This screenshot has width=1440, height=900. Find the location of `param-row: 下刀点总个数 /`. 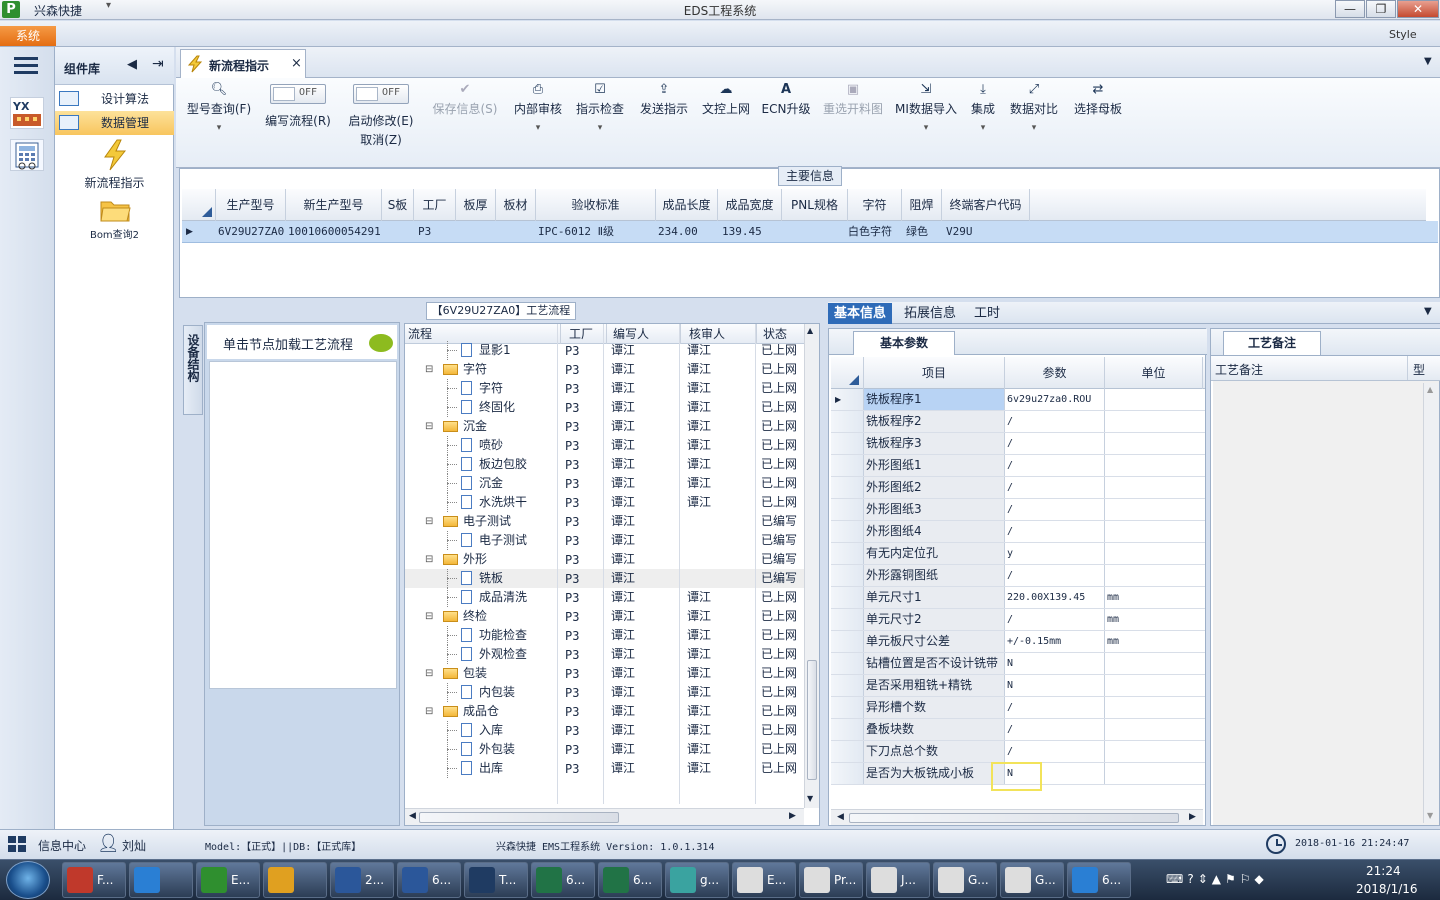

param-row: 下刀点总个数 / is located at coordinates (1018, 752).